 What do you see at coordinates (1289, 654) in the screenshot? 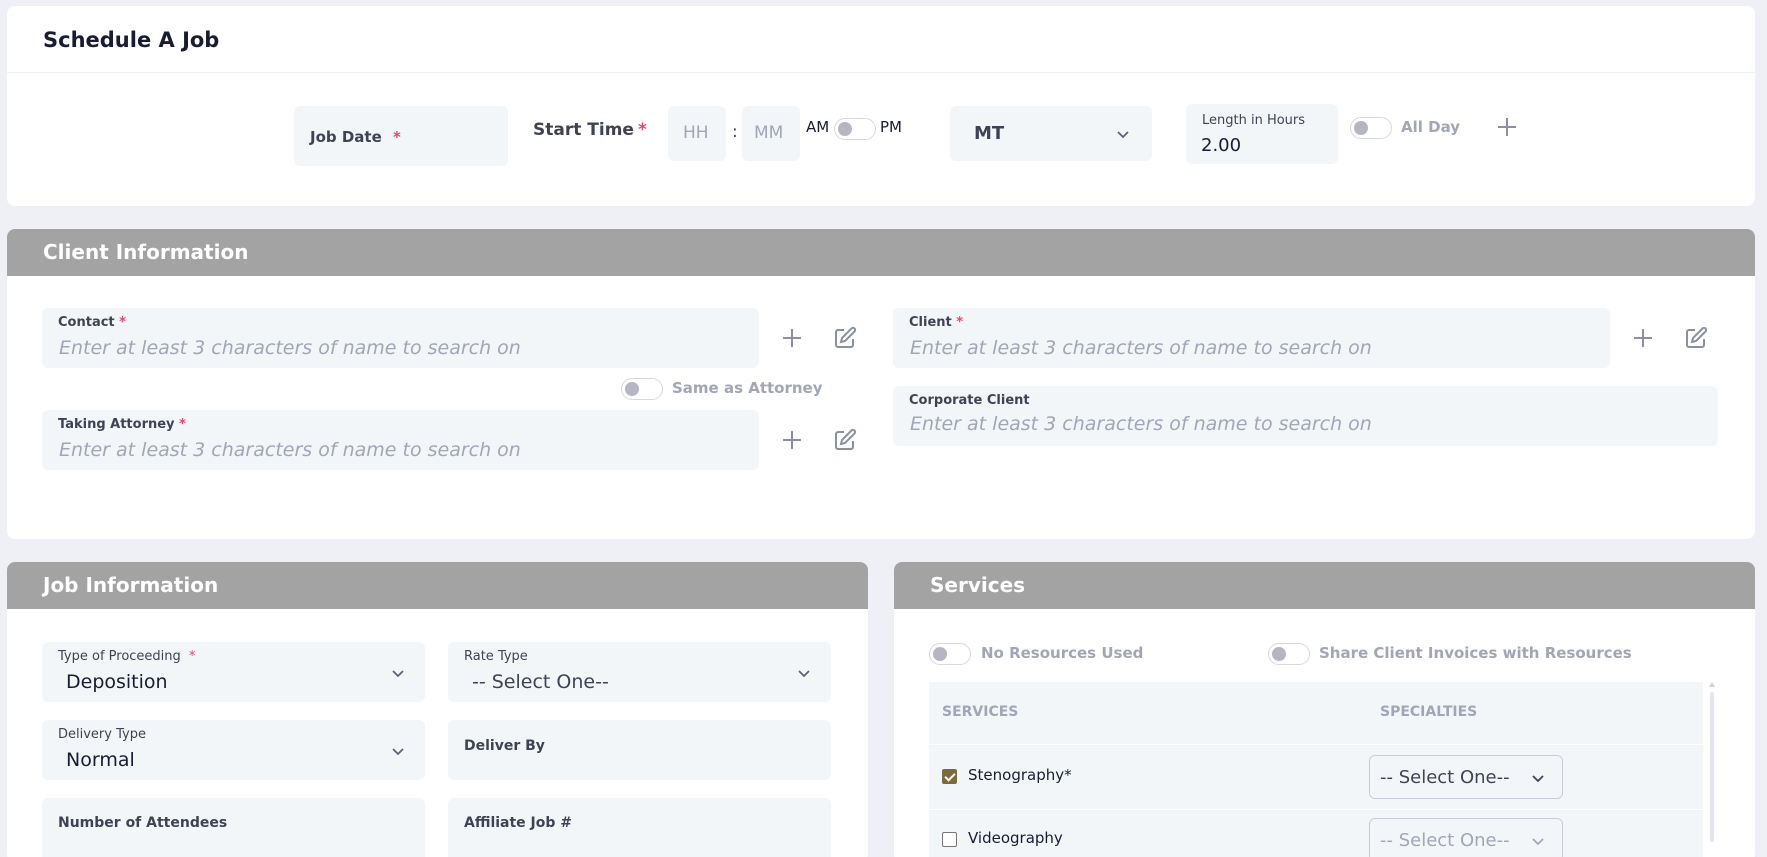
I see `share-invoices-toggle` at bounding box center [1289, 654].